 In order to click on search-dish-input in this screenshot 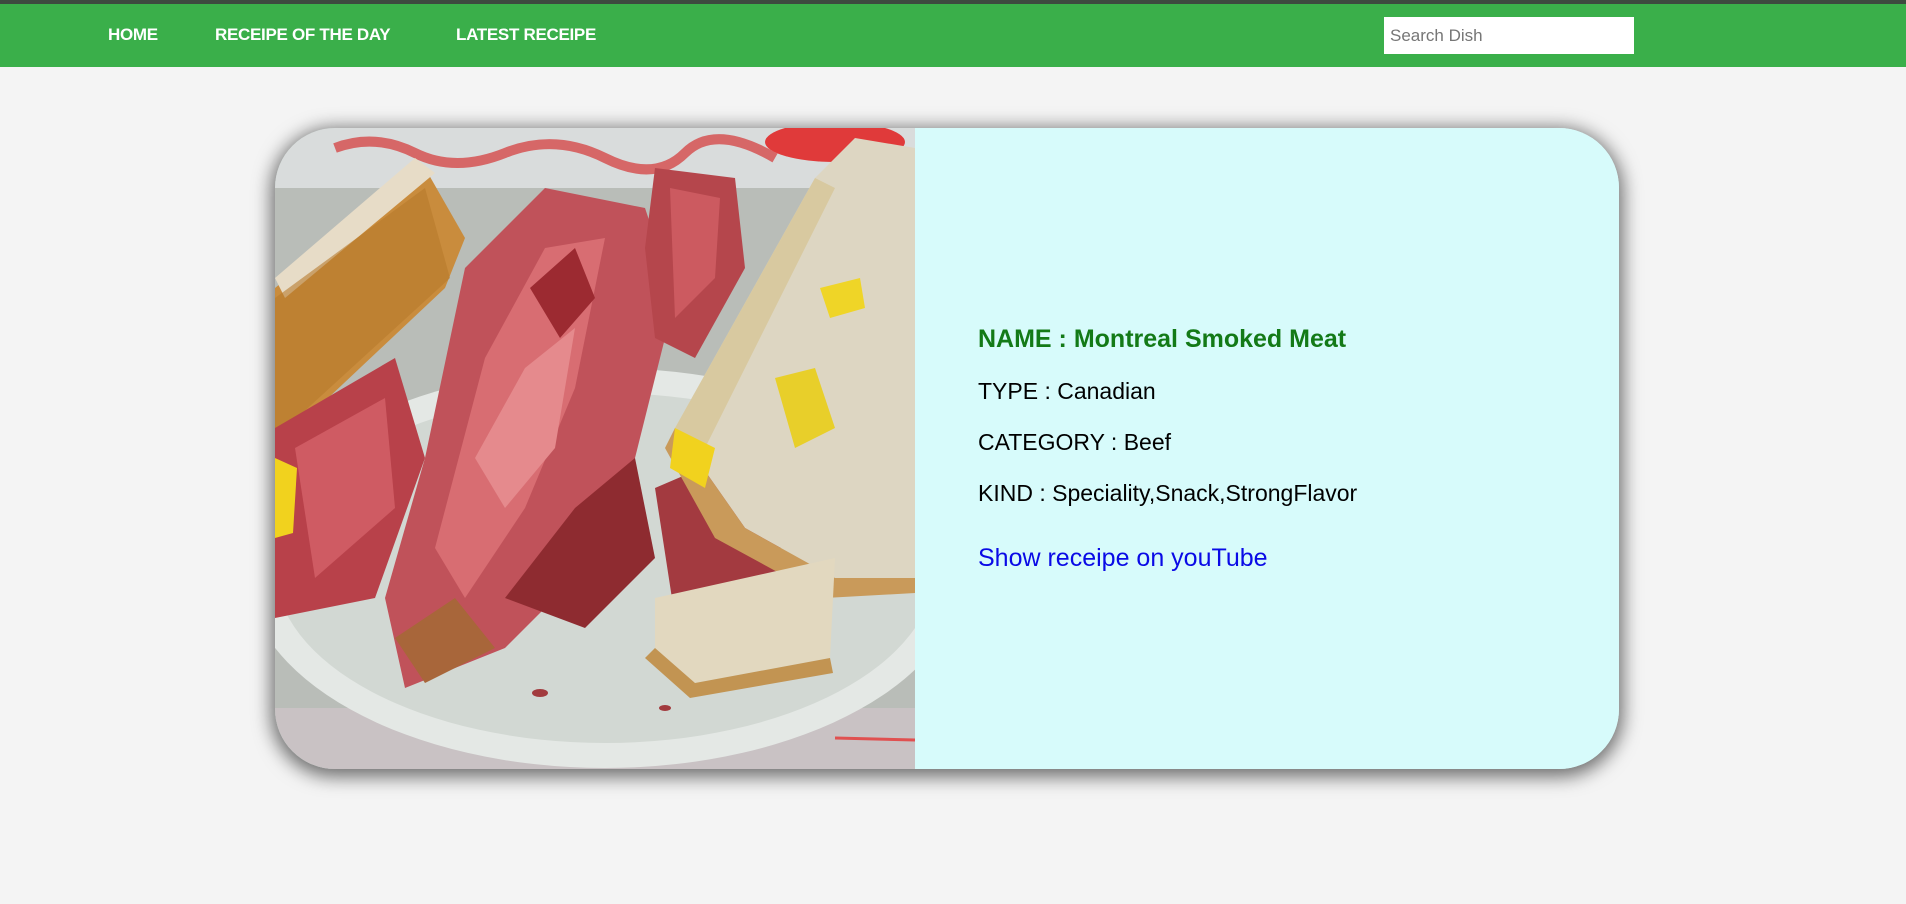, I will do `click(1509, 35)`.